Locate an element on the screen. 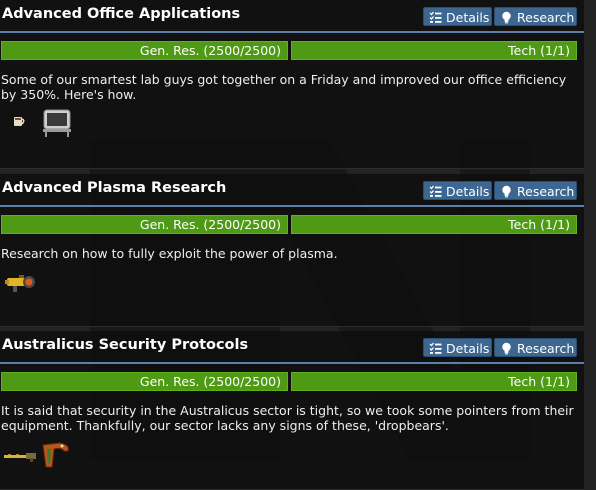  rifle-icon is located at coordinates (22, 457).